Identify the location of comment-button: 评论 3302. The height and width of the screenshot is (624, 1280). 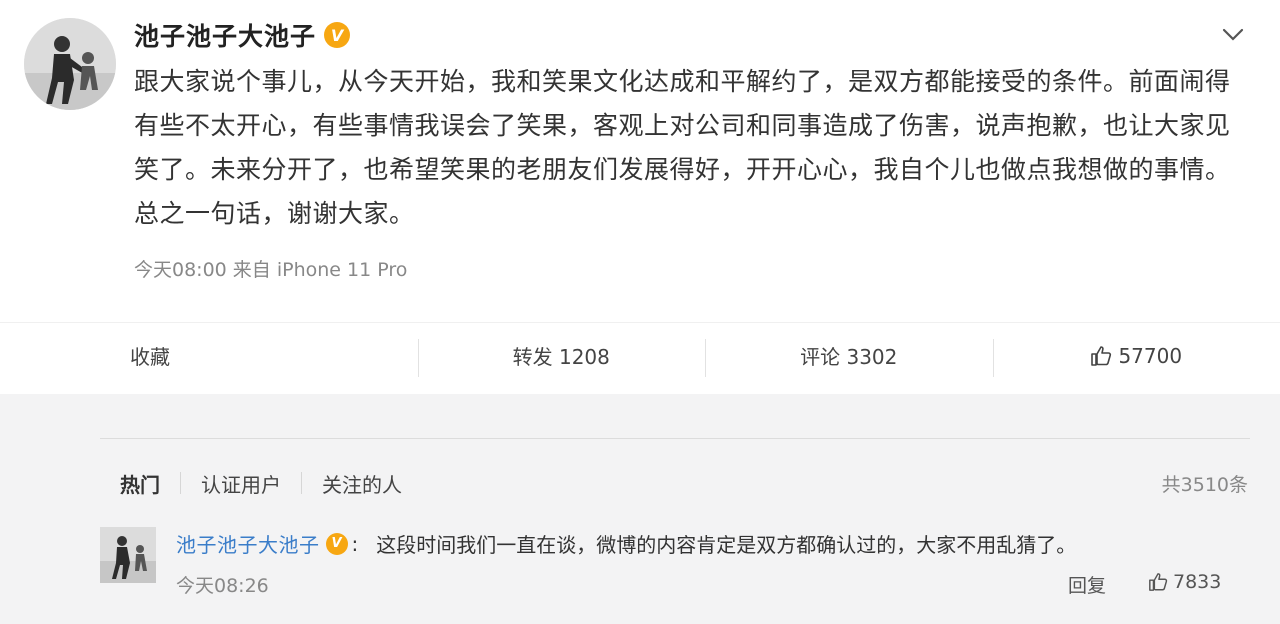
(849, 355).